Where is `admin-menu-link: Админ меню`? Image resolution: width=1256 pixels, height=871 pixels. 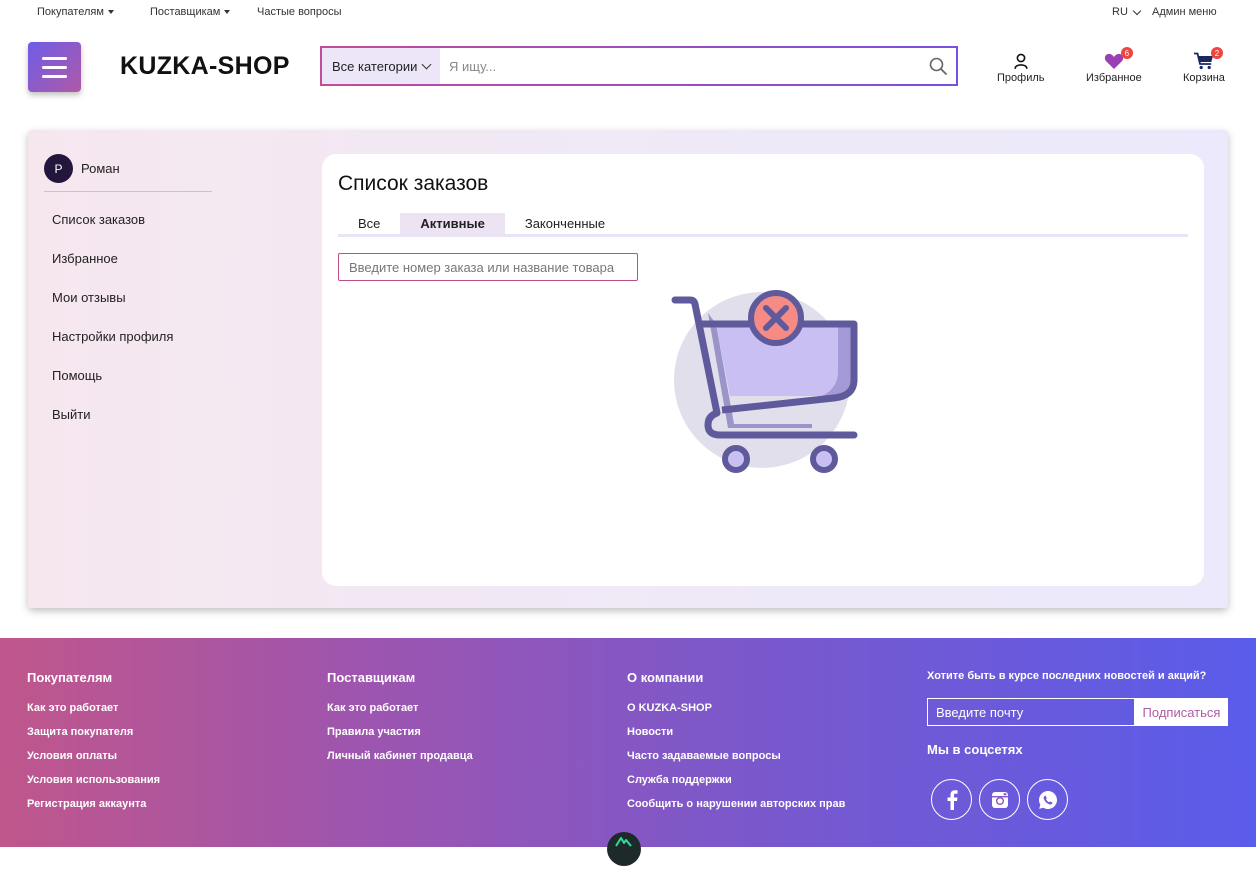 admin-menu-link: Админ меню is located at coordinates (1184, 12).